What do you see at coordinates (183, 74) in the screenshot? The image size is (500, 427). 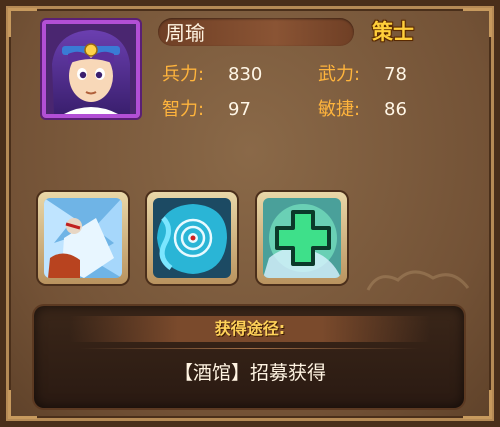 I see `stat-troops-label: 兵力:` at bounding box center [183, 74].